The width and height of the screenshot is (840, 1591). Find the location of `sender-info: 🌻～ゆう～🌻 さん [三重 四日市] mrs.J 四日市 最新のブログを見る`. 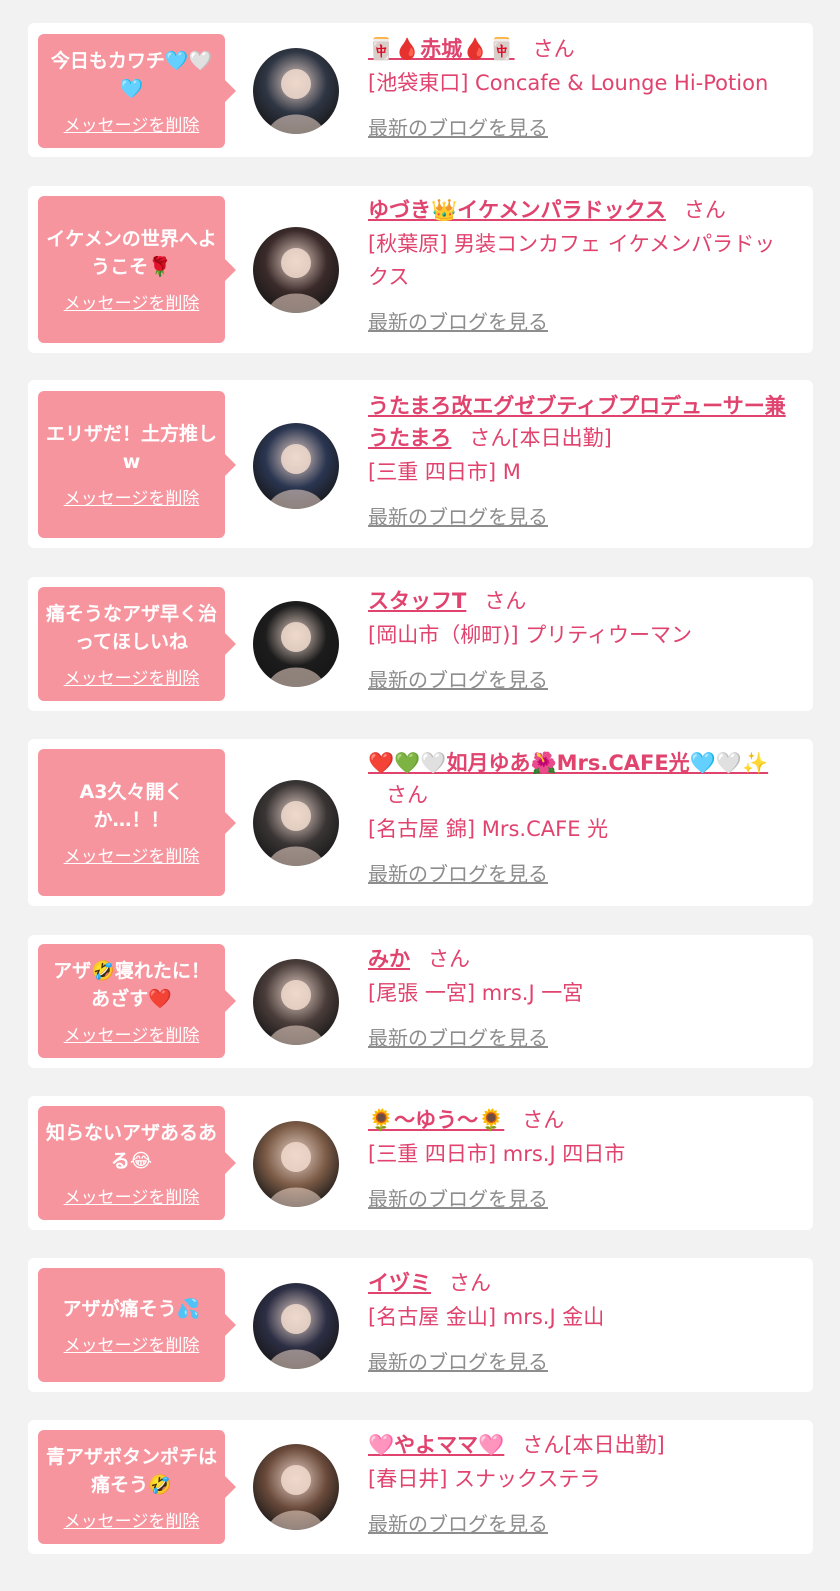

sender-info: 🌻～ゆう～🌻 さん [三重 四日市] mrs.J 四日市 最新のブログを見る is located at coordinates (581, 1158).